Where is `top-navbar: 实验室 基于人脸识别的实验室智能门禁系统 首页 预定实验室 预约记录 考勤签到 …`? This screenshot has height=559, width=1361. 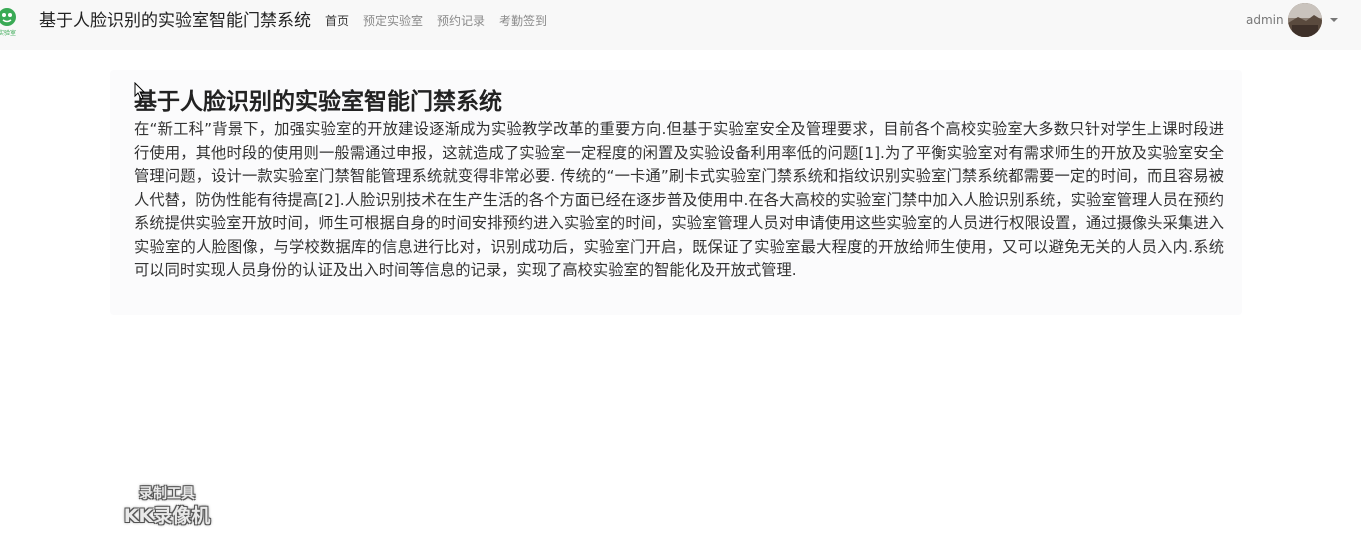
top-navbar: 实验室 基于人脸识别的实验室智能门禁系统 首页 预定实验室 预约记录 考勤签到 … is located at coordinates (680, 25).